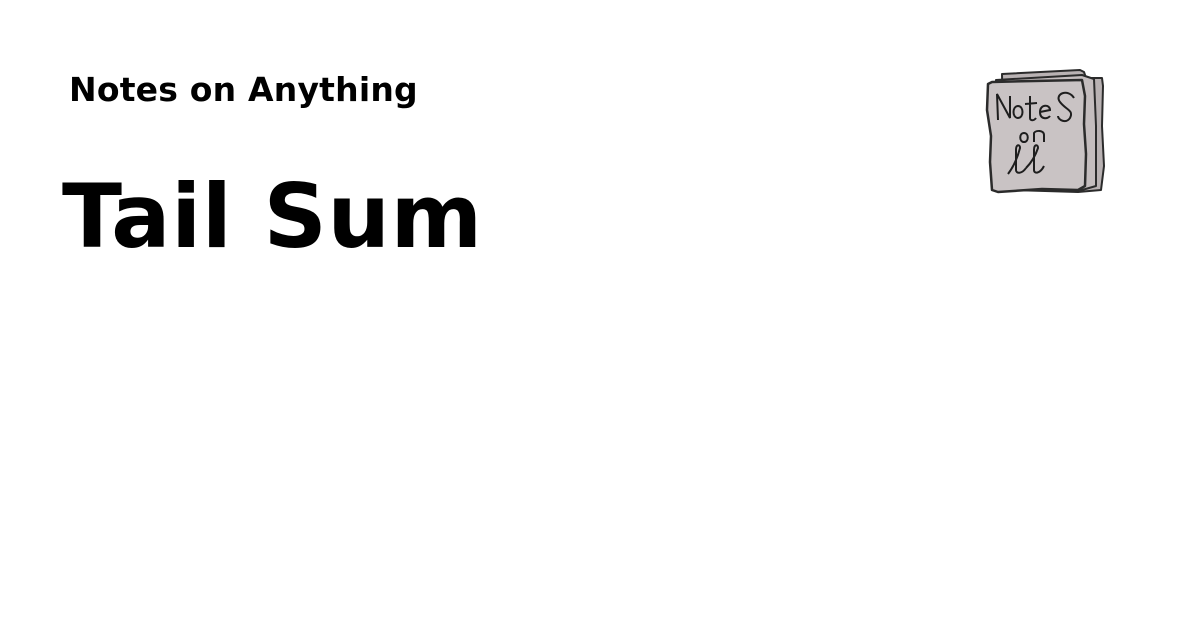 The height and width of the screenshot is (630, 1200). I want to click on notebook-logo-icon, so click(1044, 131).